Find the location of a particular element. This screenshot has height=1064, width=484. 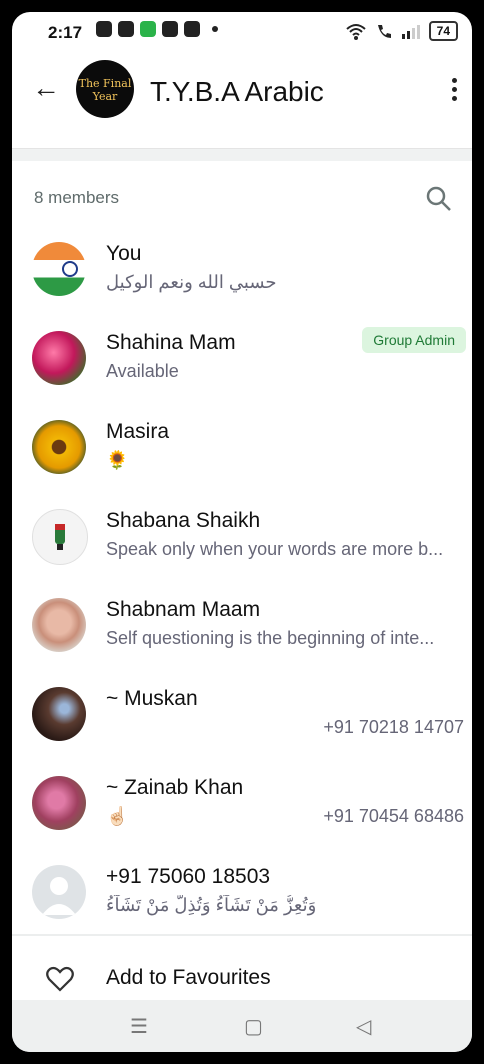

member-row: You حسبي الله ونعم الوكيل is located at coordinates (242, 286).